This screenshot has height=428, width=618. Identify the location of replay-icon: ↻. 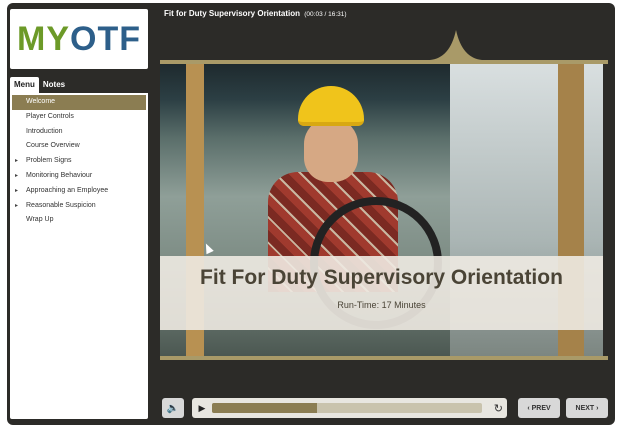
(498, 408).